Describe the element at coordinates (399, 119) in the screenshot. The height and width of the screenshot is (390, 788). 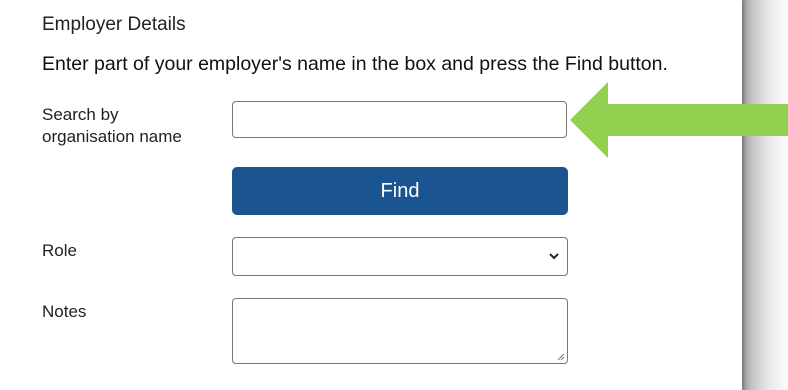
I see `organisation-search-input` at that location.